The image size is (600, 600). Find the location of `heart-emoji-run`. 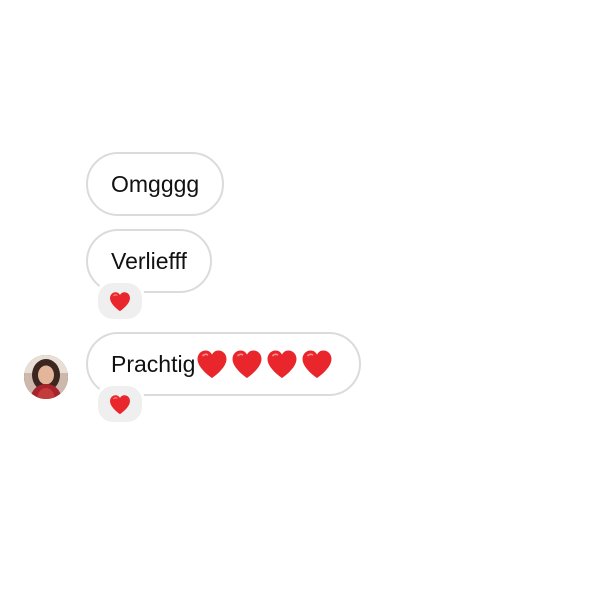

heart-emoji-run is located at coordinates (266, 364).